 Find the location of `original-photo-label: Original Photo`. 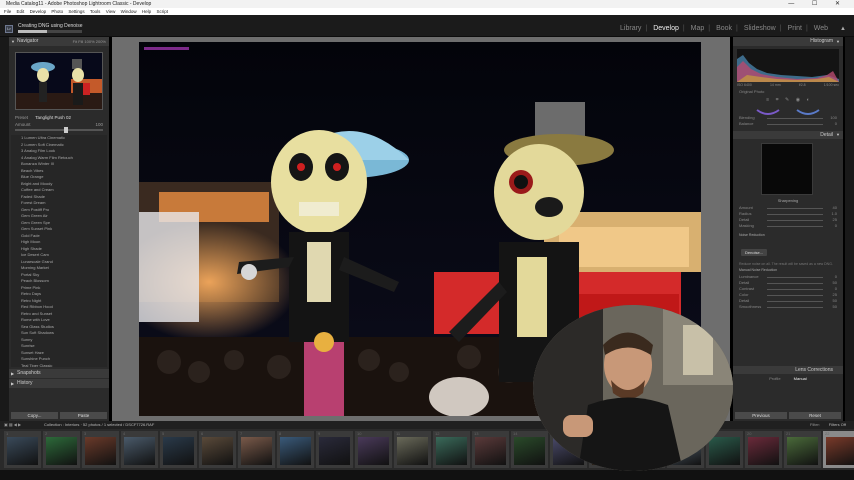

original-photo-label: Original Photo is located at coordinates (788, 91).